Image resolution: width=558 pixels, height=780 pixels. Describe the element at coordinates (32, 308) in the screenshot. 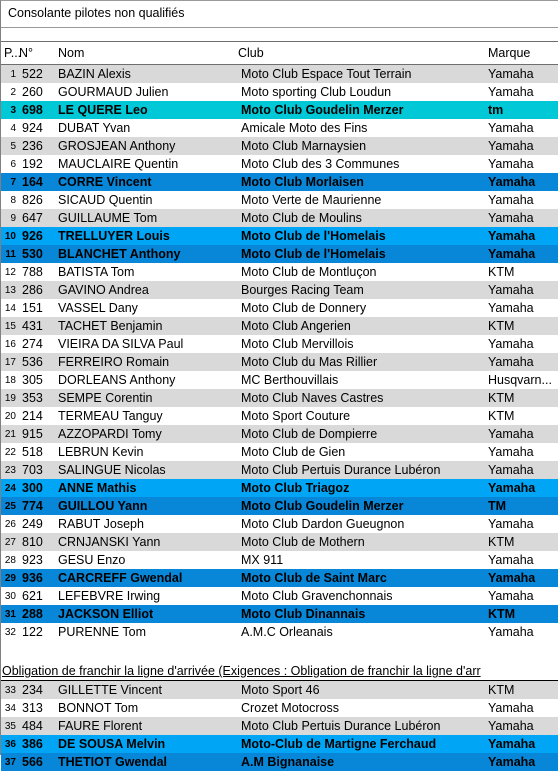

I see `cell-number: 151` at that location.